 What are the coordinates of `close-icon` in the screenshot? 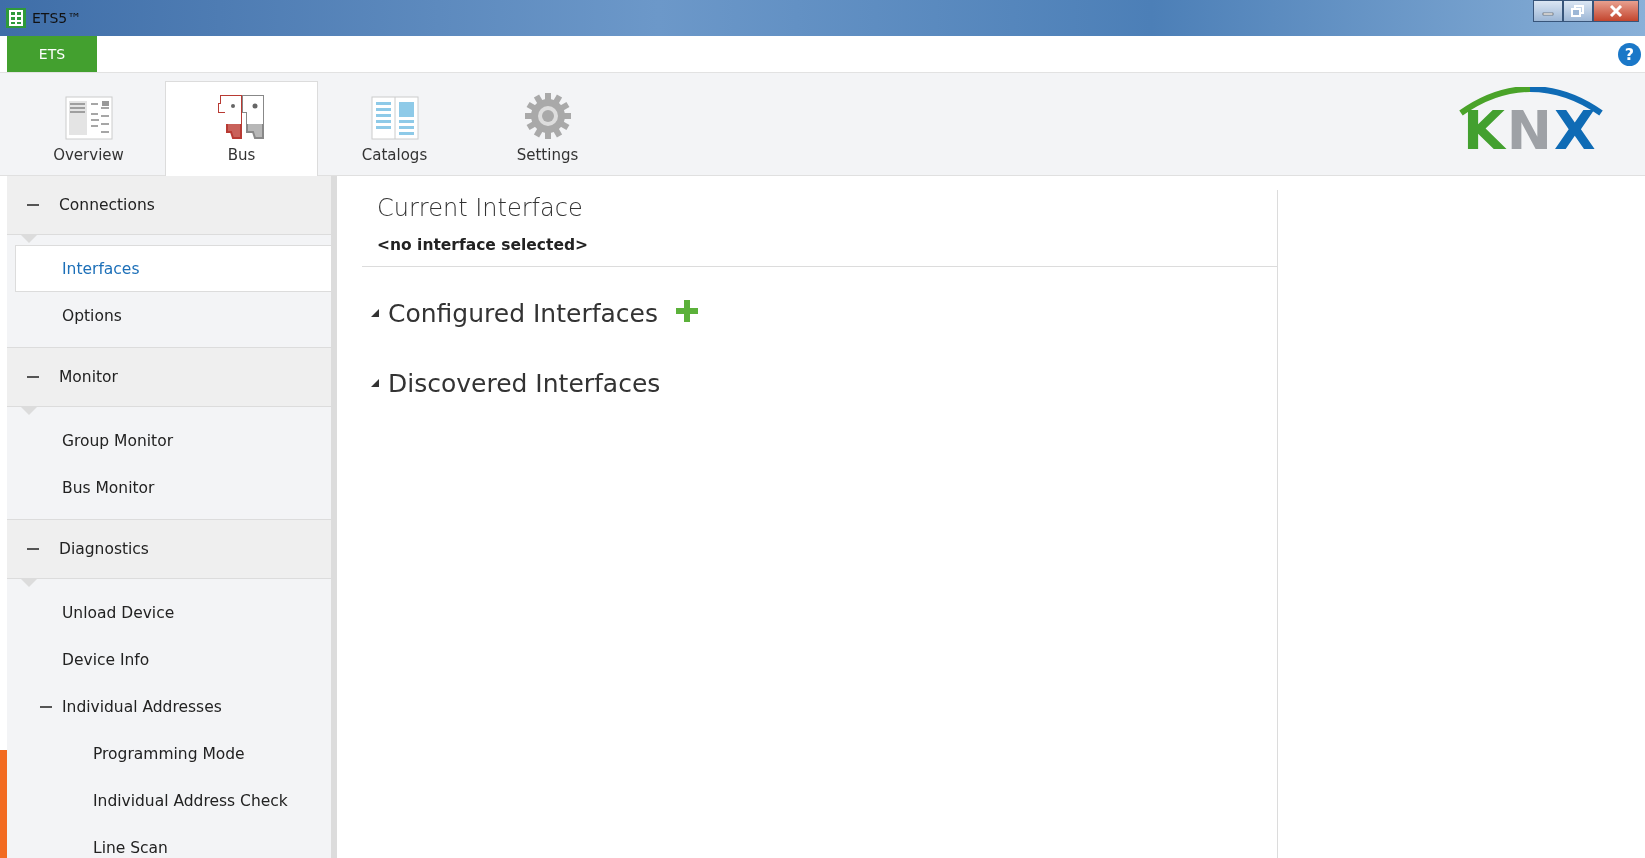 It's located at (1616, 11).